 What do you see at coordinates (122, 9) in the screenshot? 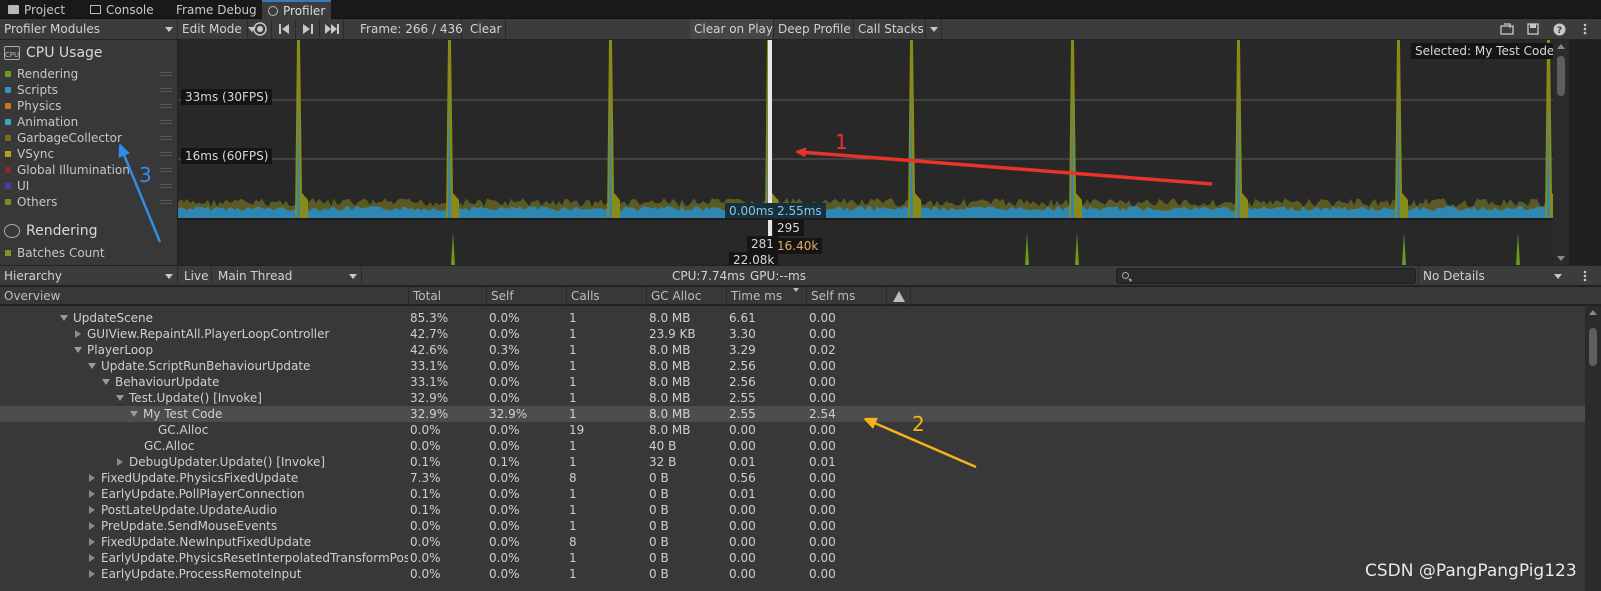
I see `tab-console: Console` at bounding box center [122, 9].